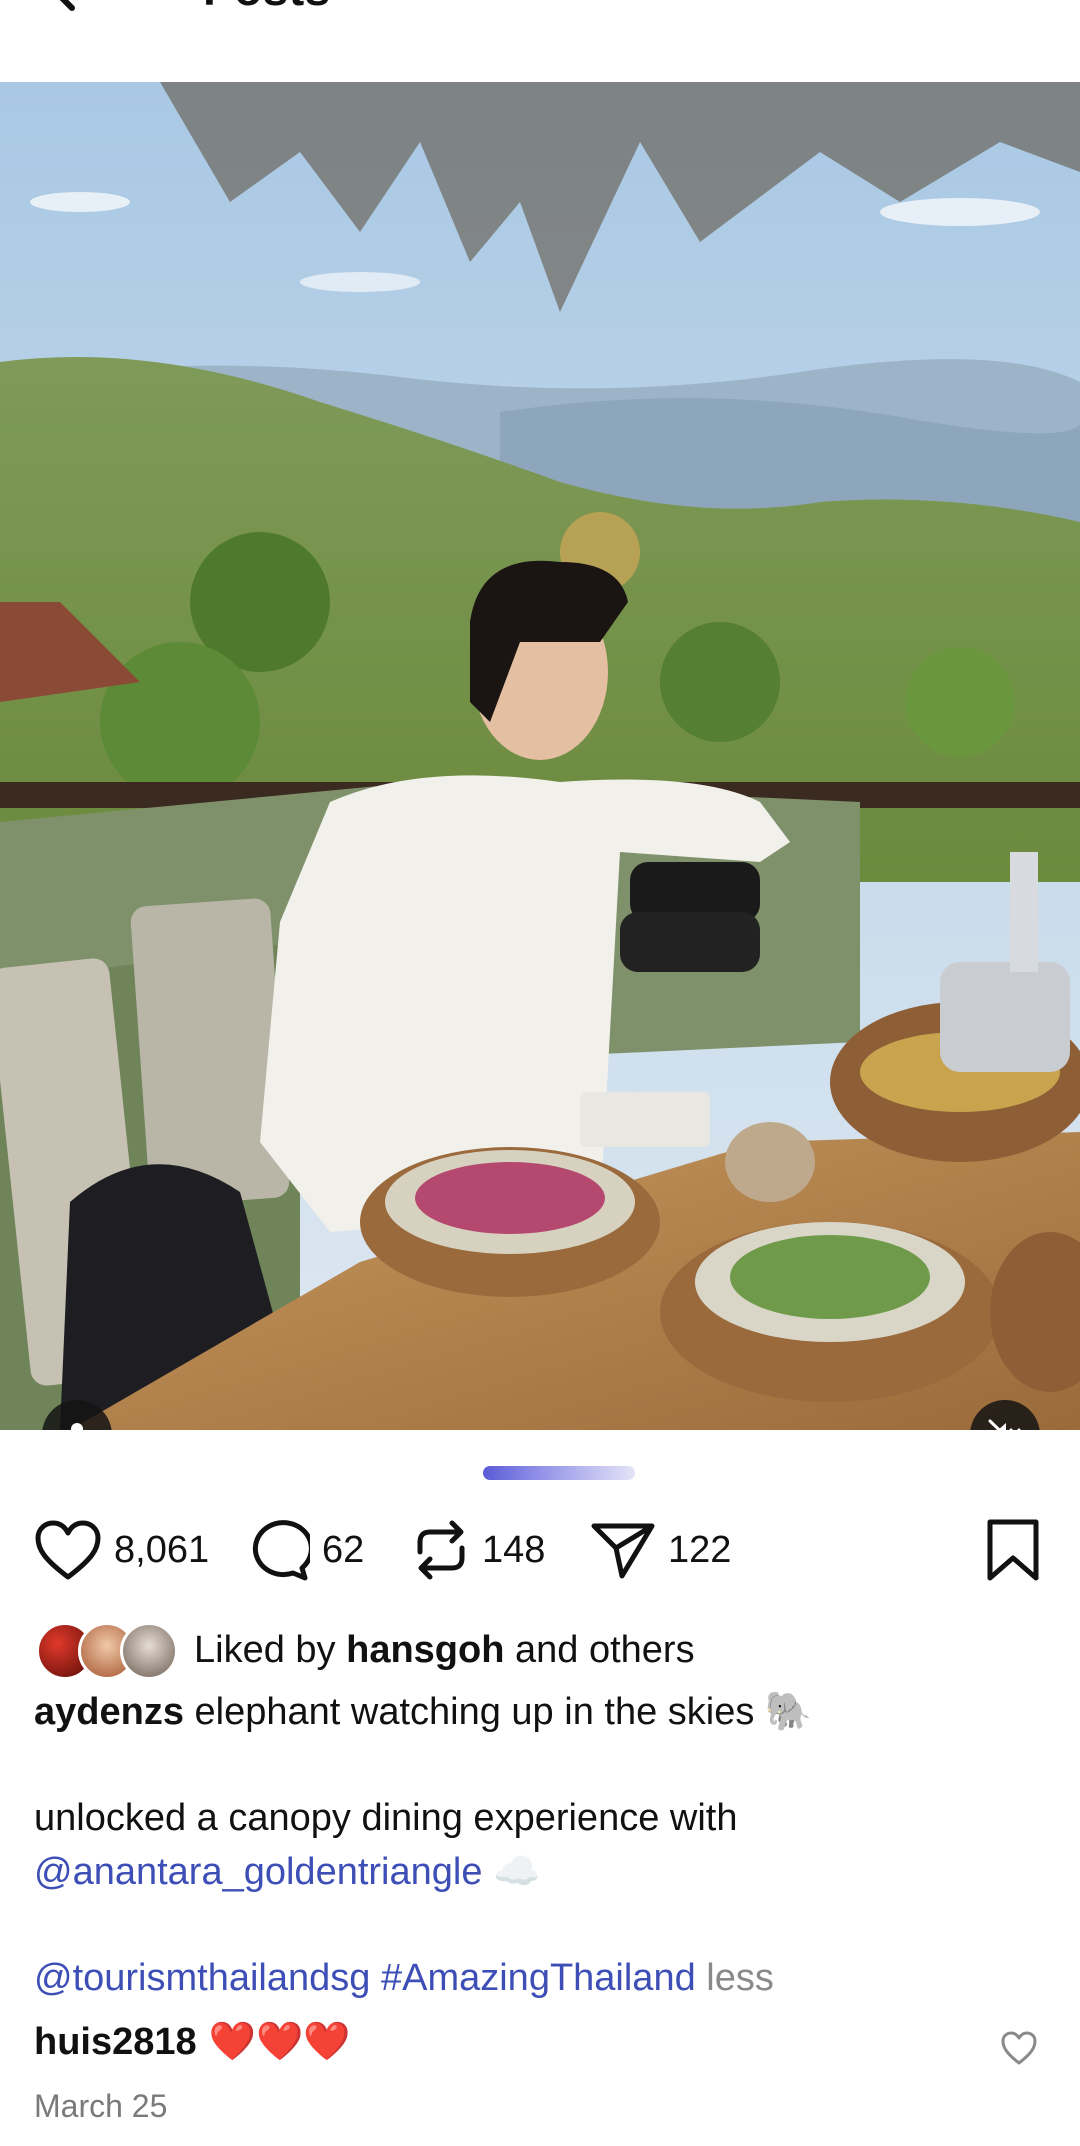  I want to click on caption-line: @tourismthailandsg #AmazingThailand less, so click(404, 1978).